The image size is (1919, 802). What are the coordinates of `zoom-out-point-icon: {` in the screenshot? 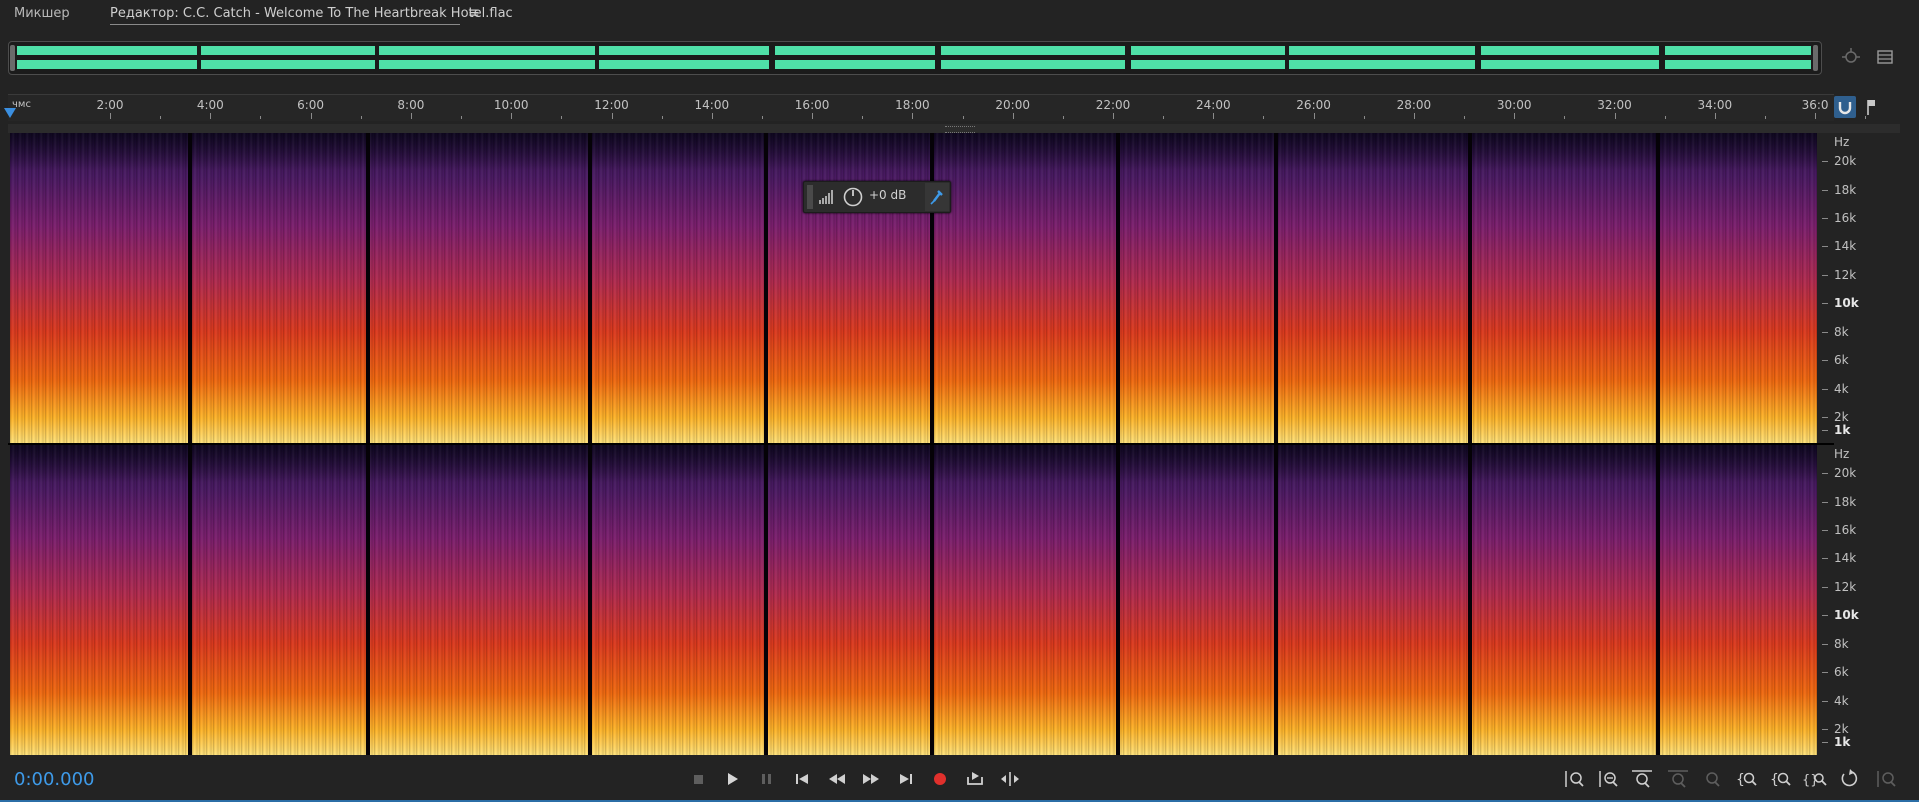 It's located at (1781, 779).